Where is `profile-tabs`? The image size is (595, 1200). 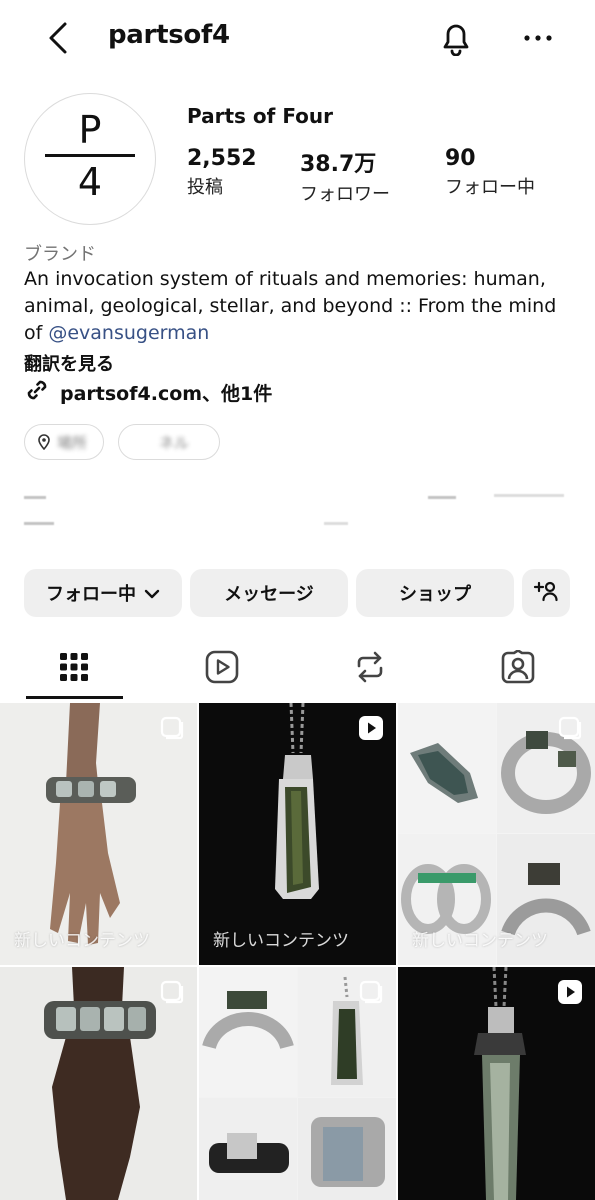
profile-tabs is located at coordinates (297, 671).